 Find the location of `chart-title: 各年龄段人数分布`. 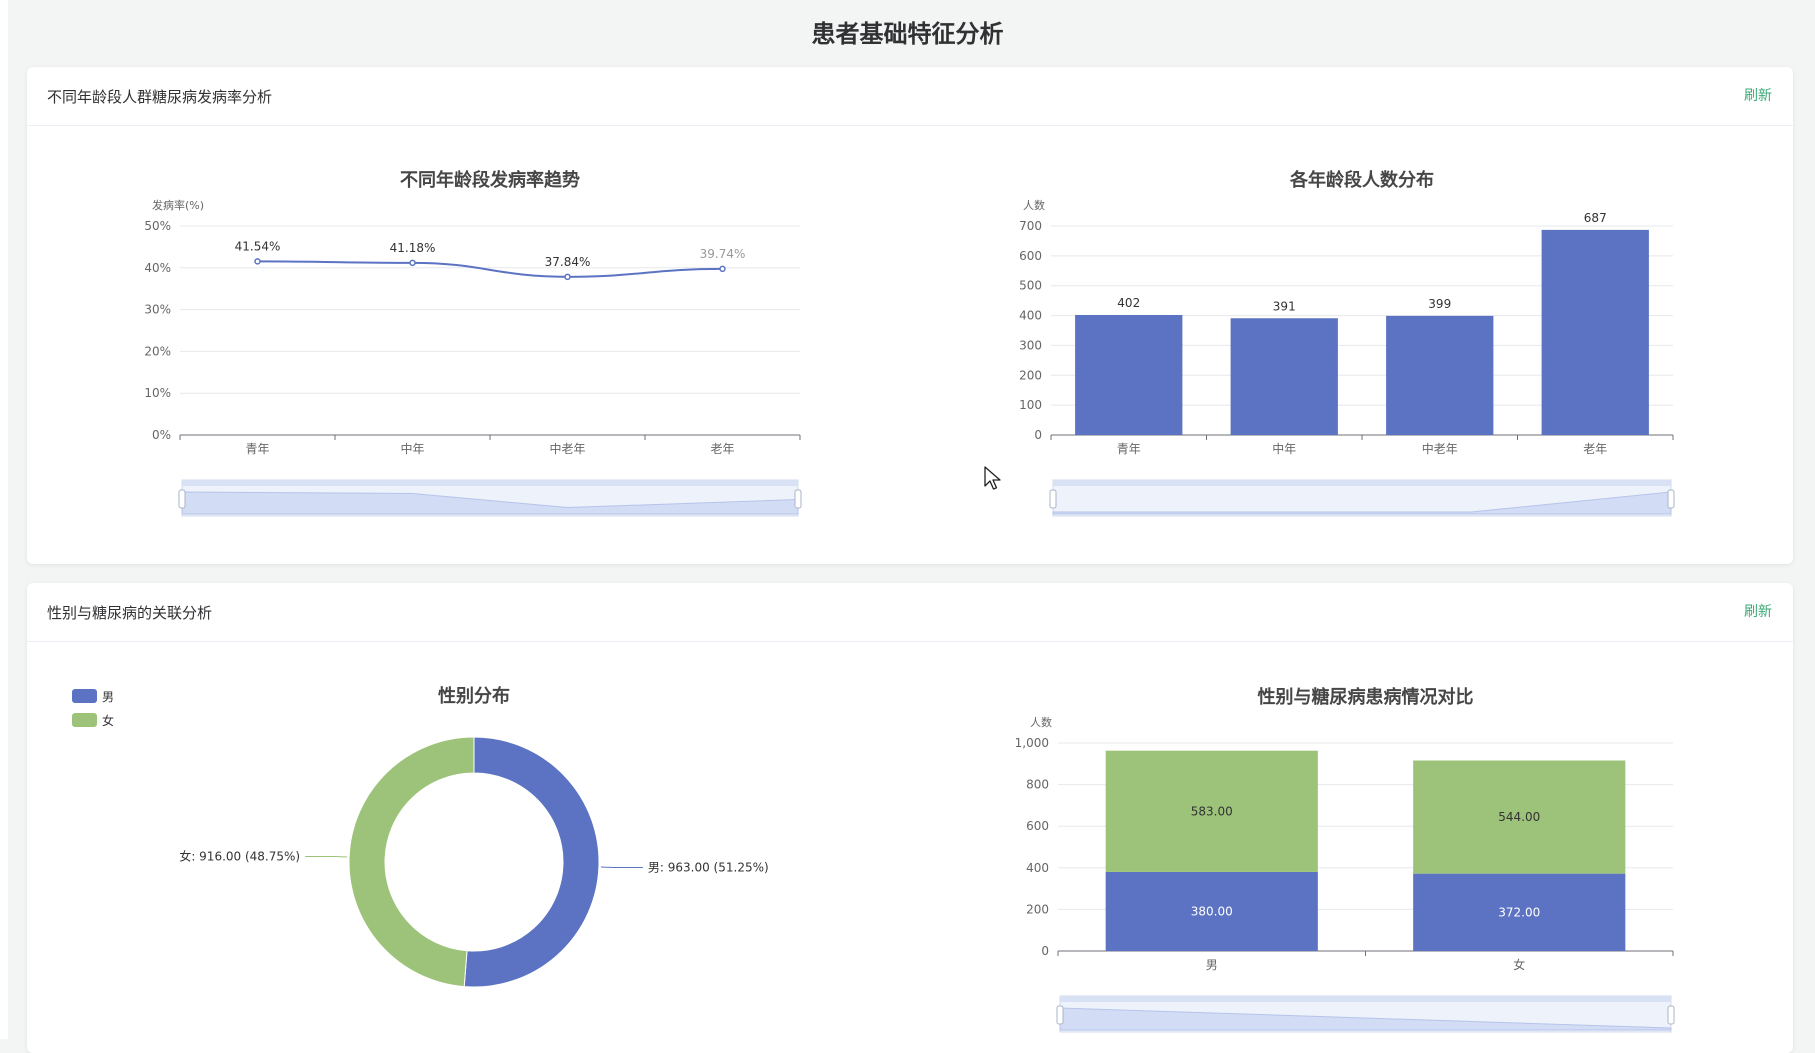

chart-title: 各年龄段人数分布 is located at coordinates (1361, 180).